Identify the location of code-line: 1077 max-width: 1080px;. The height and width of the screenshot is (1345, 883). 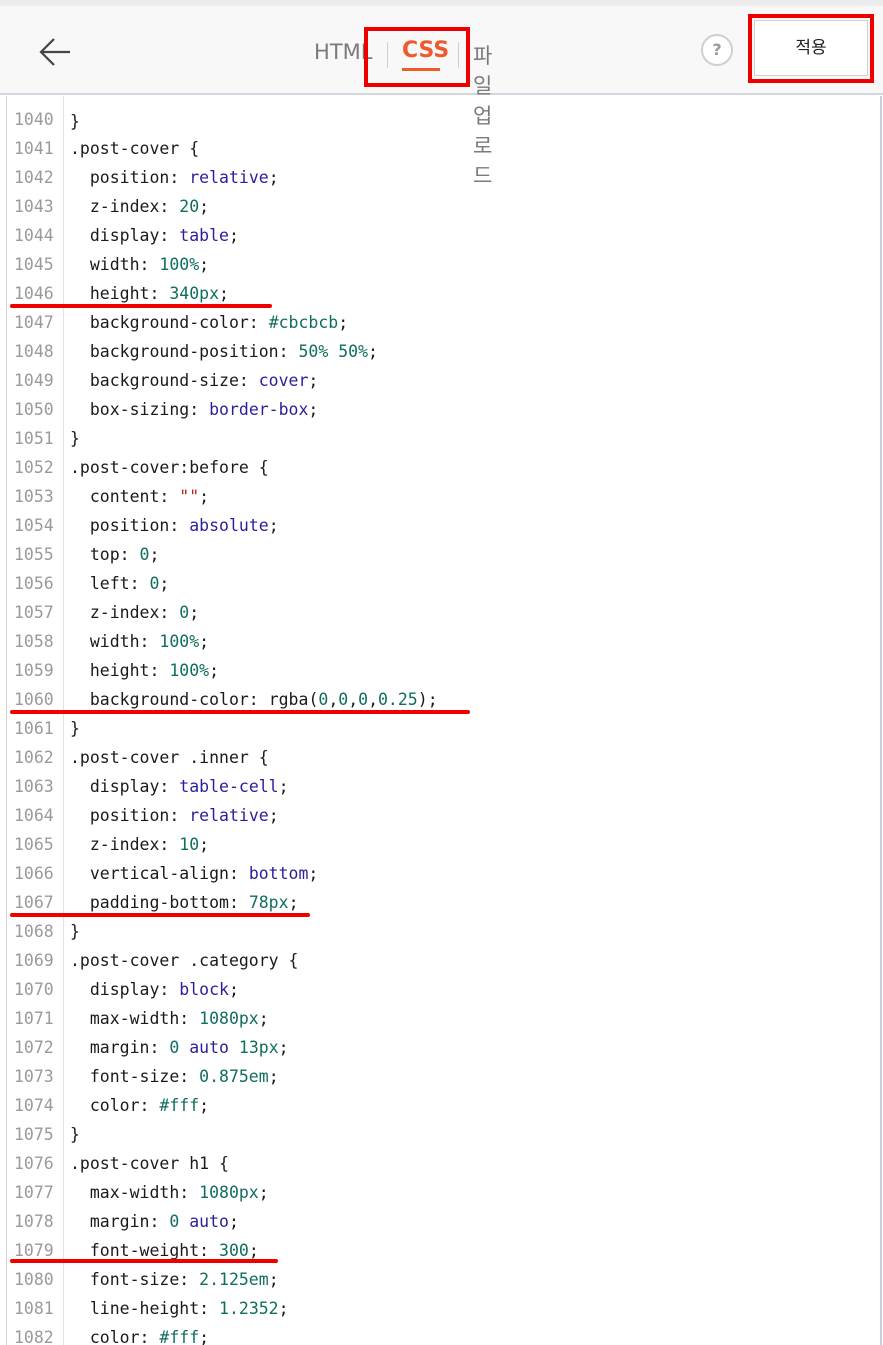
(442, 1192).